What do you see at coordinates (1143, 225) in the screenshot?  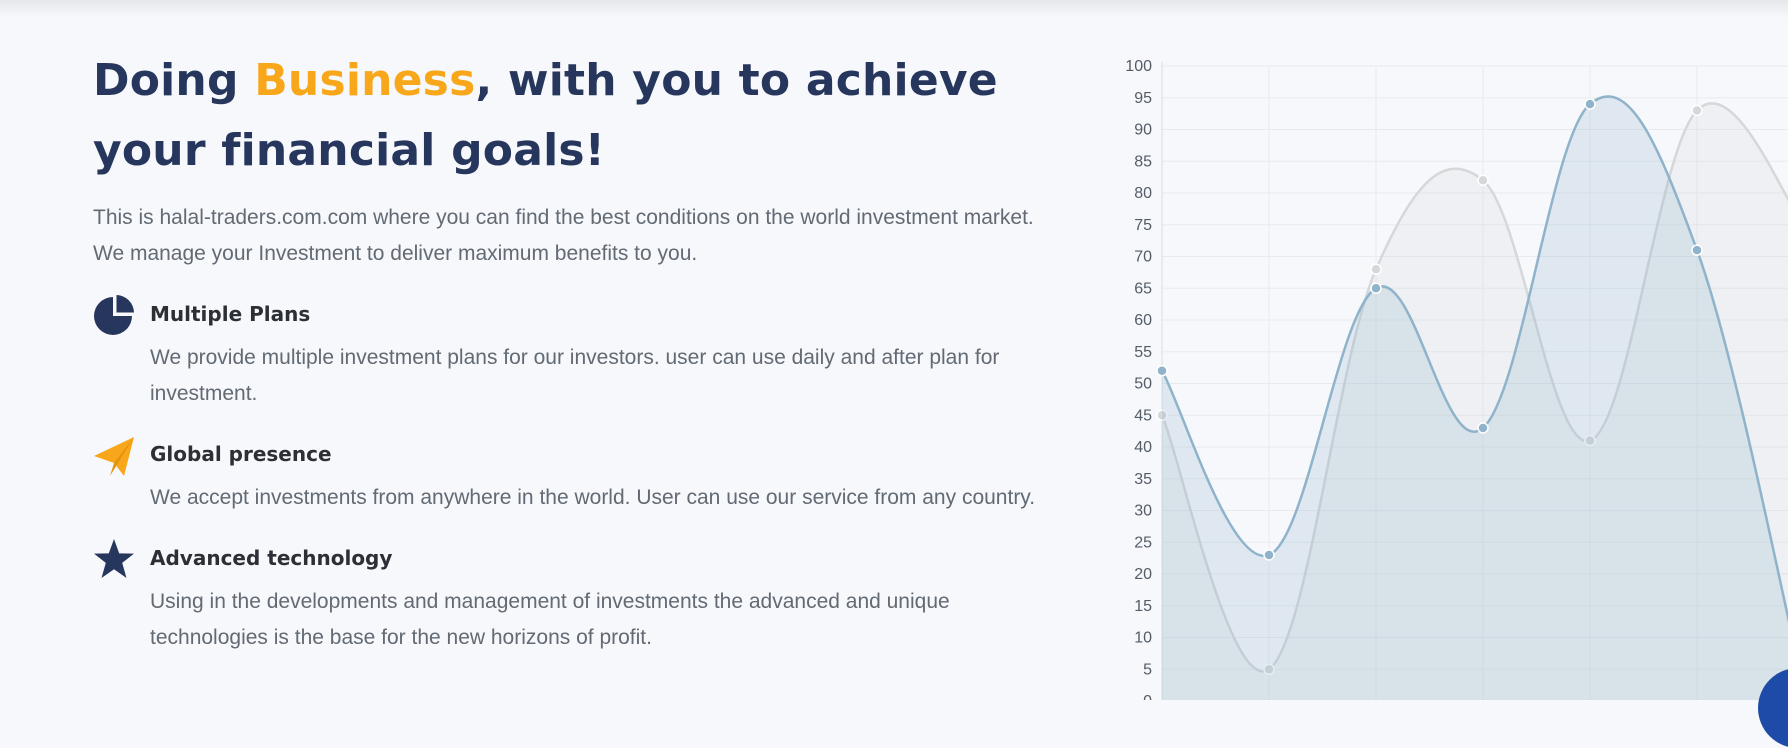 I see `y-tick-label: 75` at bounding box center [1143, 225].